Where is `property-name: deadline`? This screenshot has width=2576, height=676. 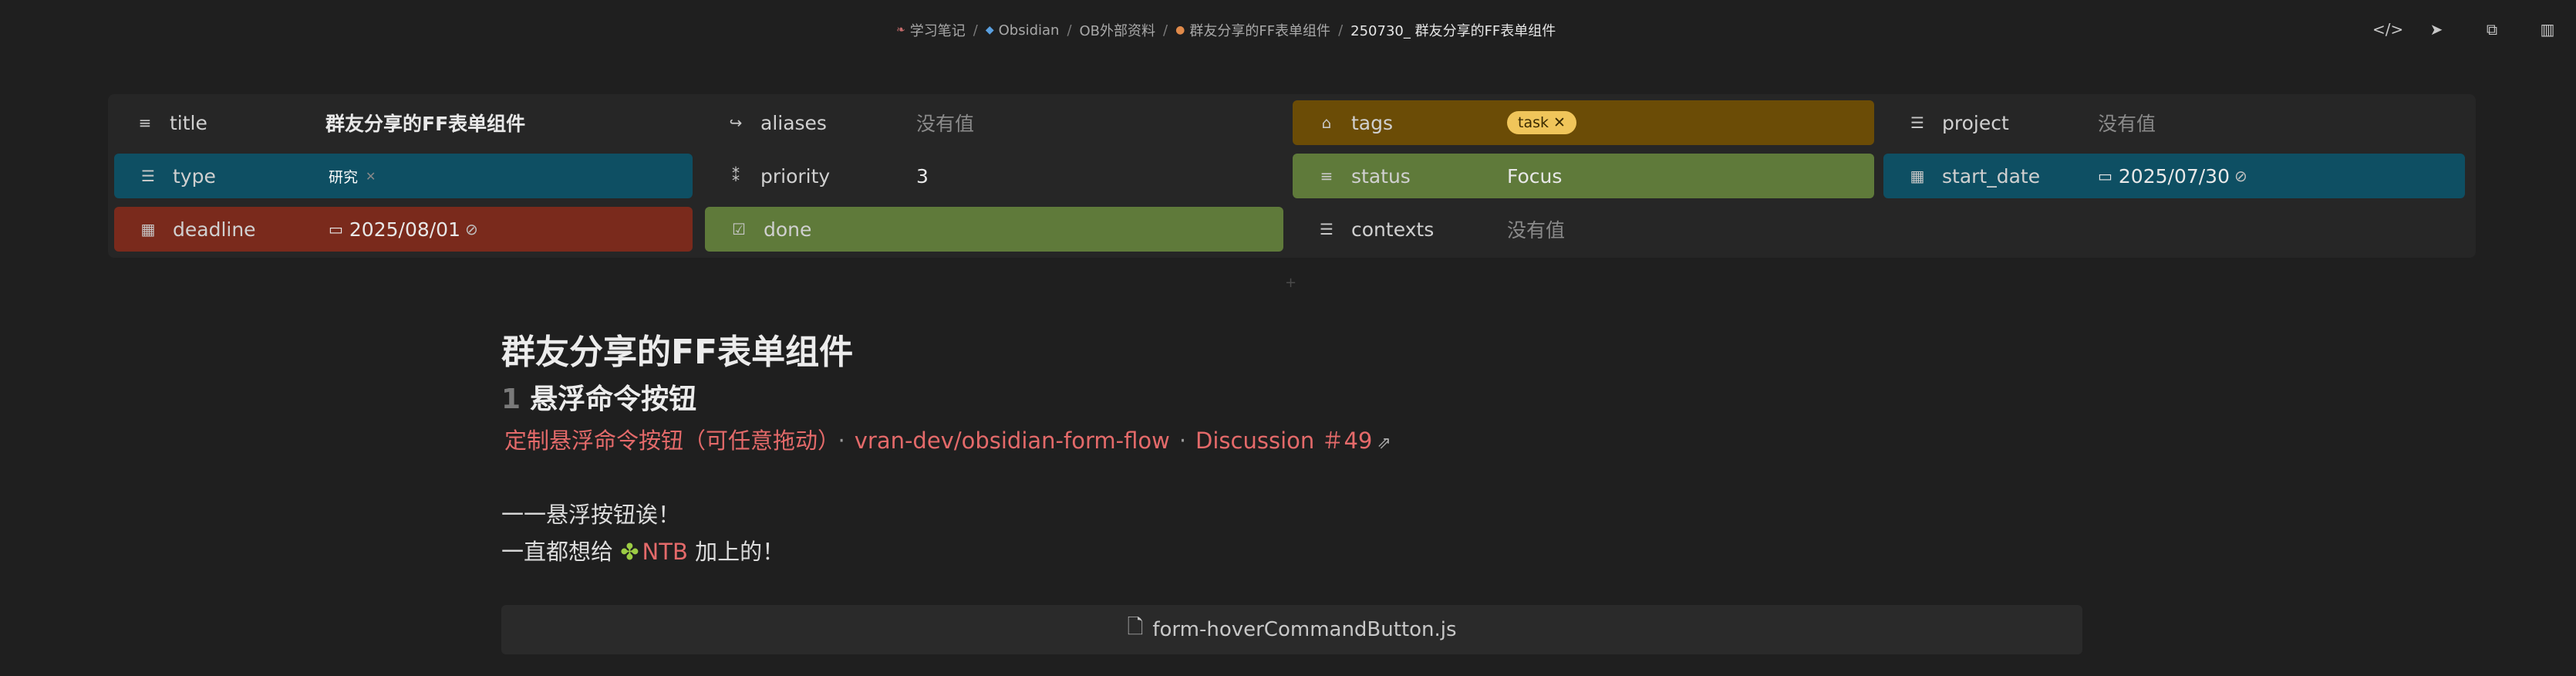
property-name: deadline is located at coordinates (214, 229).